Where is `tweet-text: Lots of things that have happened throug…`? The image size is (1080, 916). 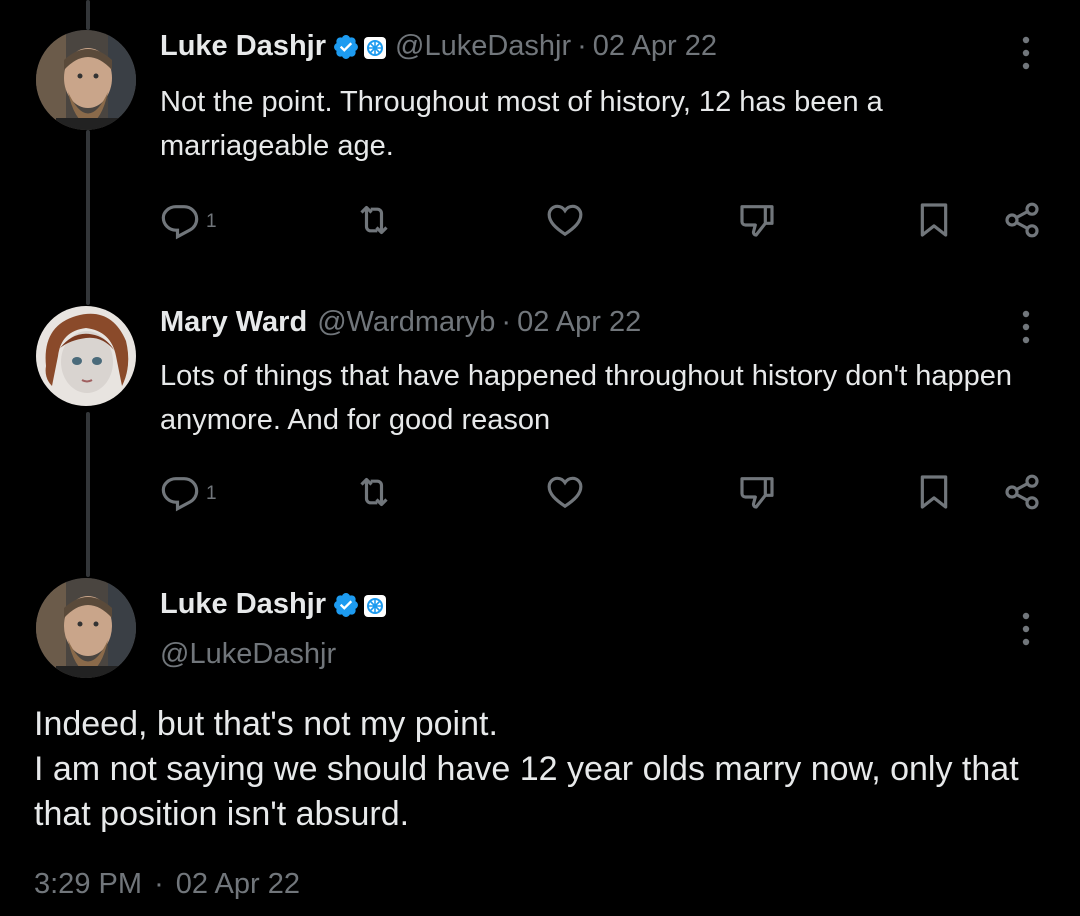 tweet-text: Lots of things that have happened throug… is located at coordinates (586, 398).